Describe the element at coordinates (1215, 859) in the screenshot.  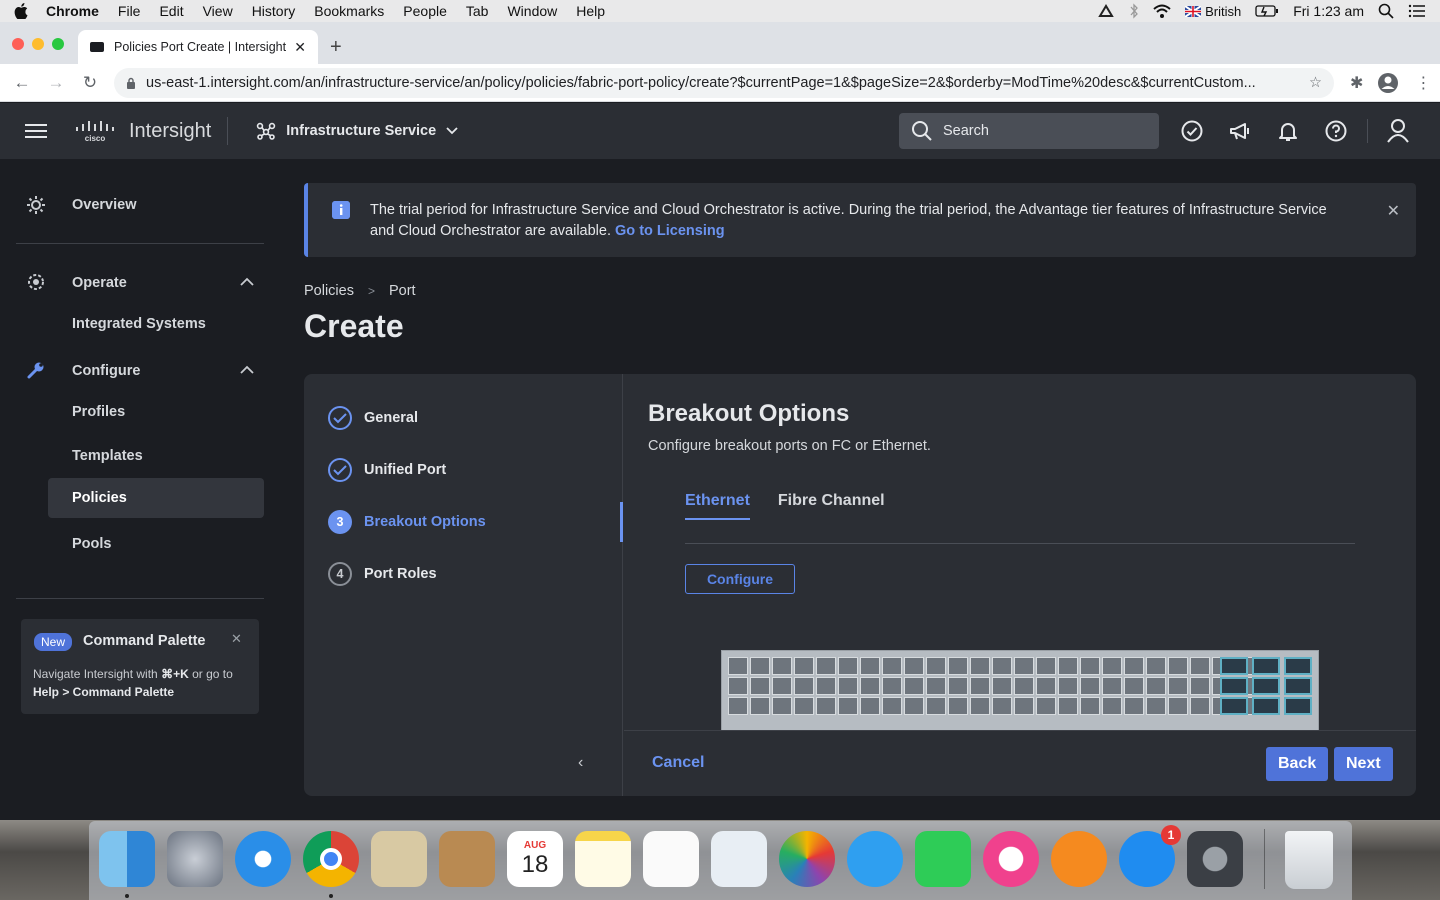
I see `system-preferences-gear-icon` at that location.